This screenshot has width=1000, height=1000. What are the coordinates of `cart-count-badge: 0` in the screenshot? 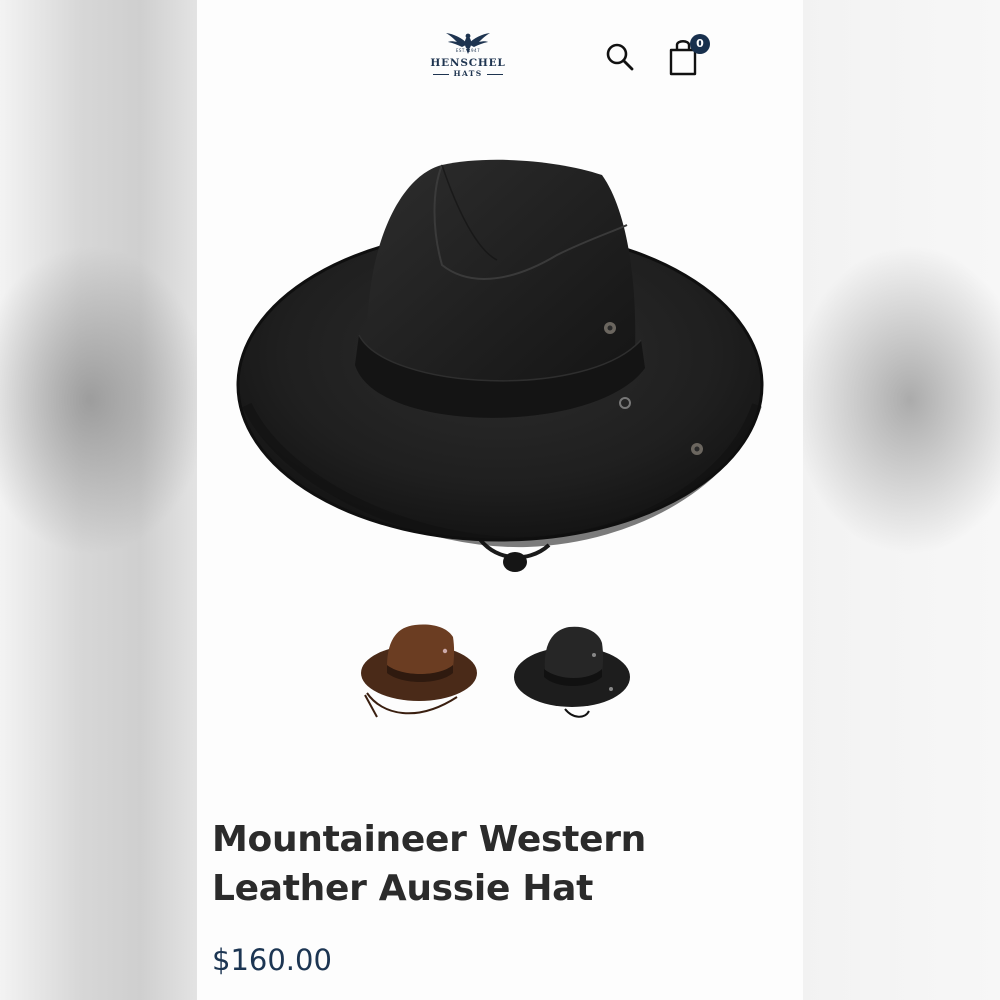 It's located at (700, 44).